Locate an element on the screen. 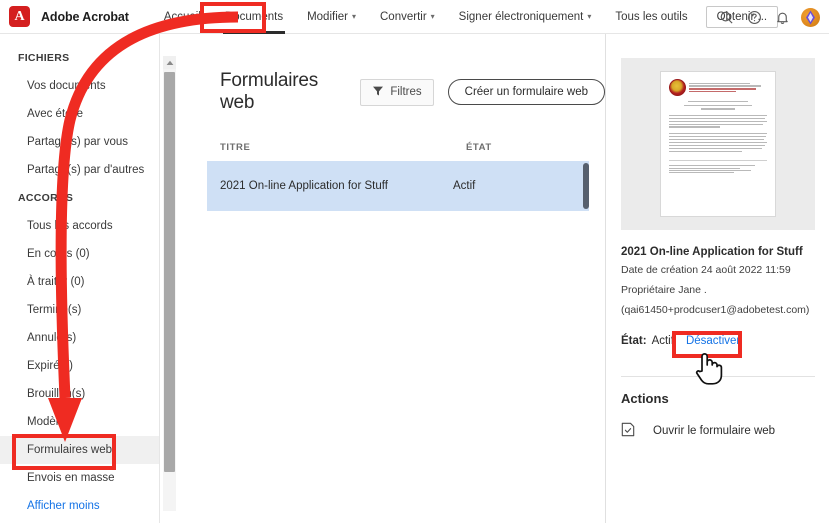 This screenshot has width=829, height=523. page-title: Formulaires web is located at coordinates (269, 91).